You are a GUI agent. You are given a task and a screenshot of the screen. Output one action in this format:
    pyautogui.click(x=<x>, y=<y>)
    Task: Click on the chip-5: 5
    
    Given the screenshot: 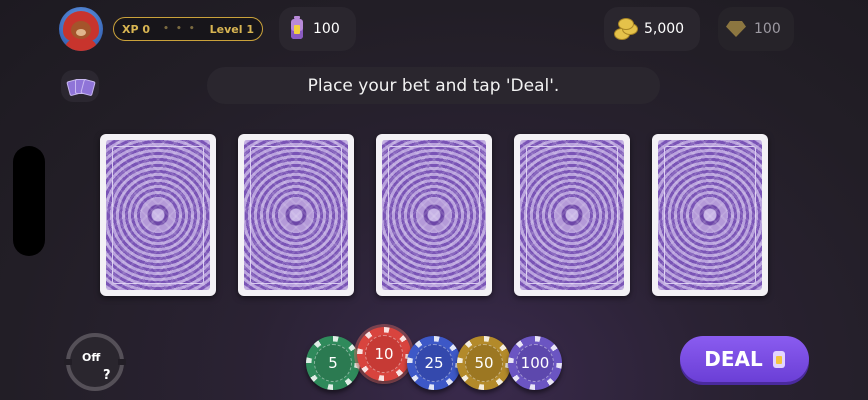 What is the action you would take?
    pyautogui.click(x=333, y=363)
    